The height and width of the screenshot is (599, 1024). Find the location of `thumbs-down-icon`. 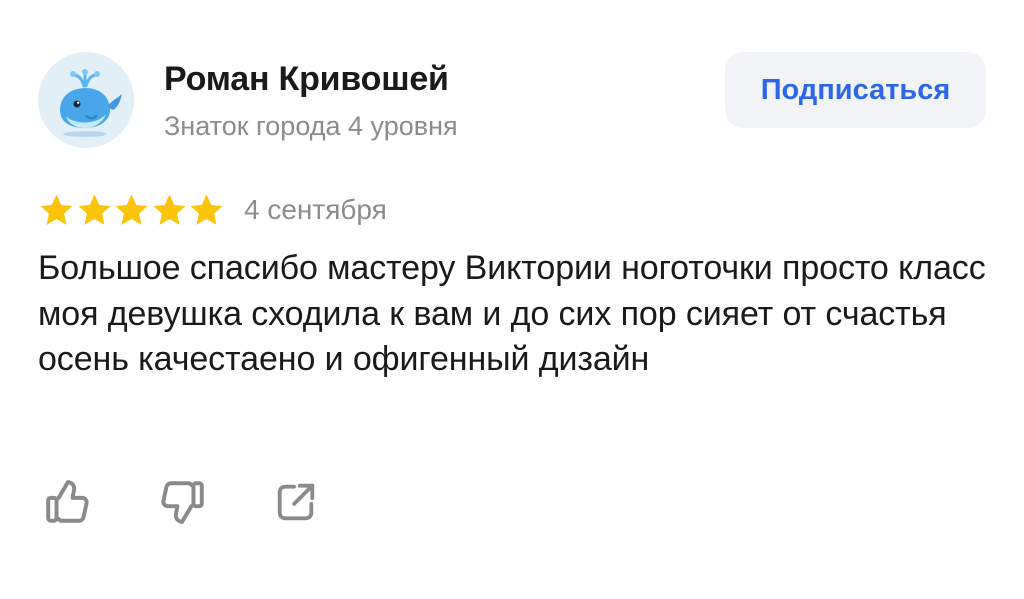

thumbs-down-icon is located at coordinates (182, 502).